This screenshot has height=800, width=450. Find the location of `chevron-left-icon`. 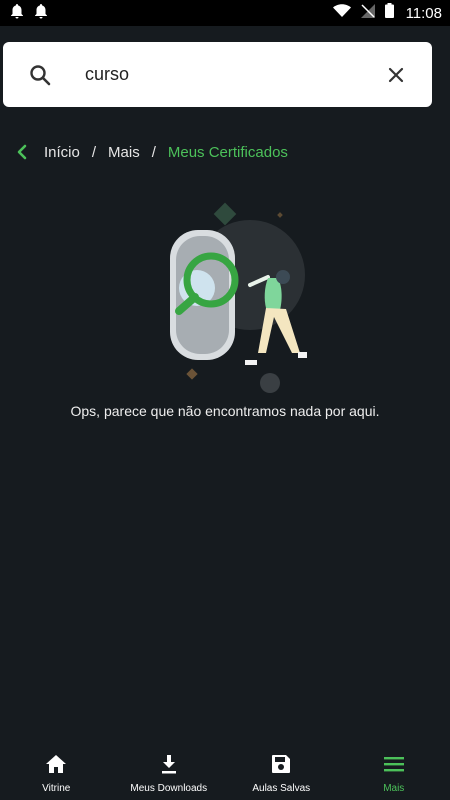

chevron-left-icon is located at coordinates (22, 152).